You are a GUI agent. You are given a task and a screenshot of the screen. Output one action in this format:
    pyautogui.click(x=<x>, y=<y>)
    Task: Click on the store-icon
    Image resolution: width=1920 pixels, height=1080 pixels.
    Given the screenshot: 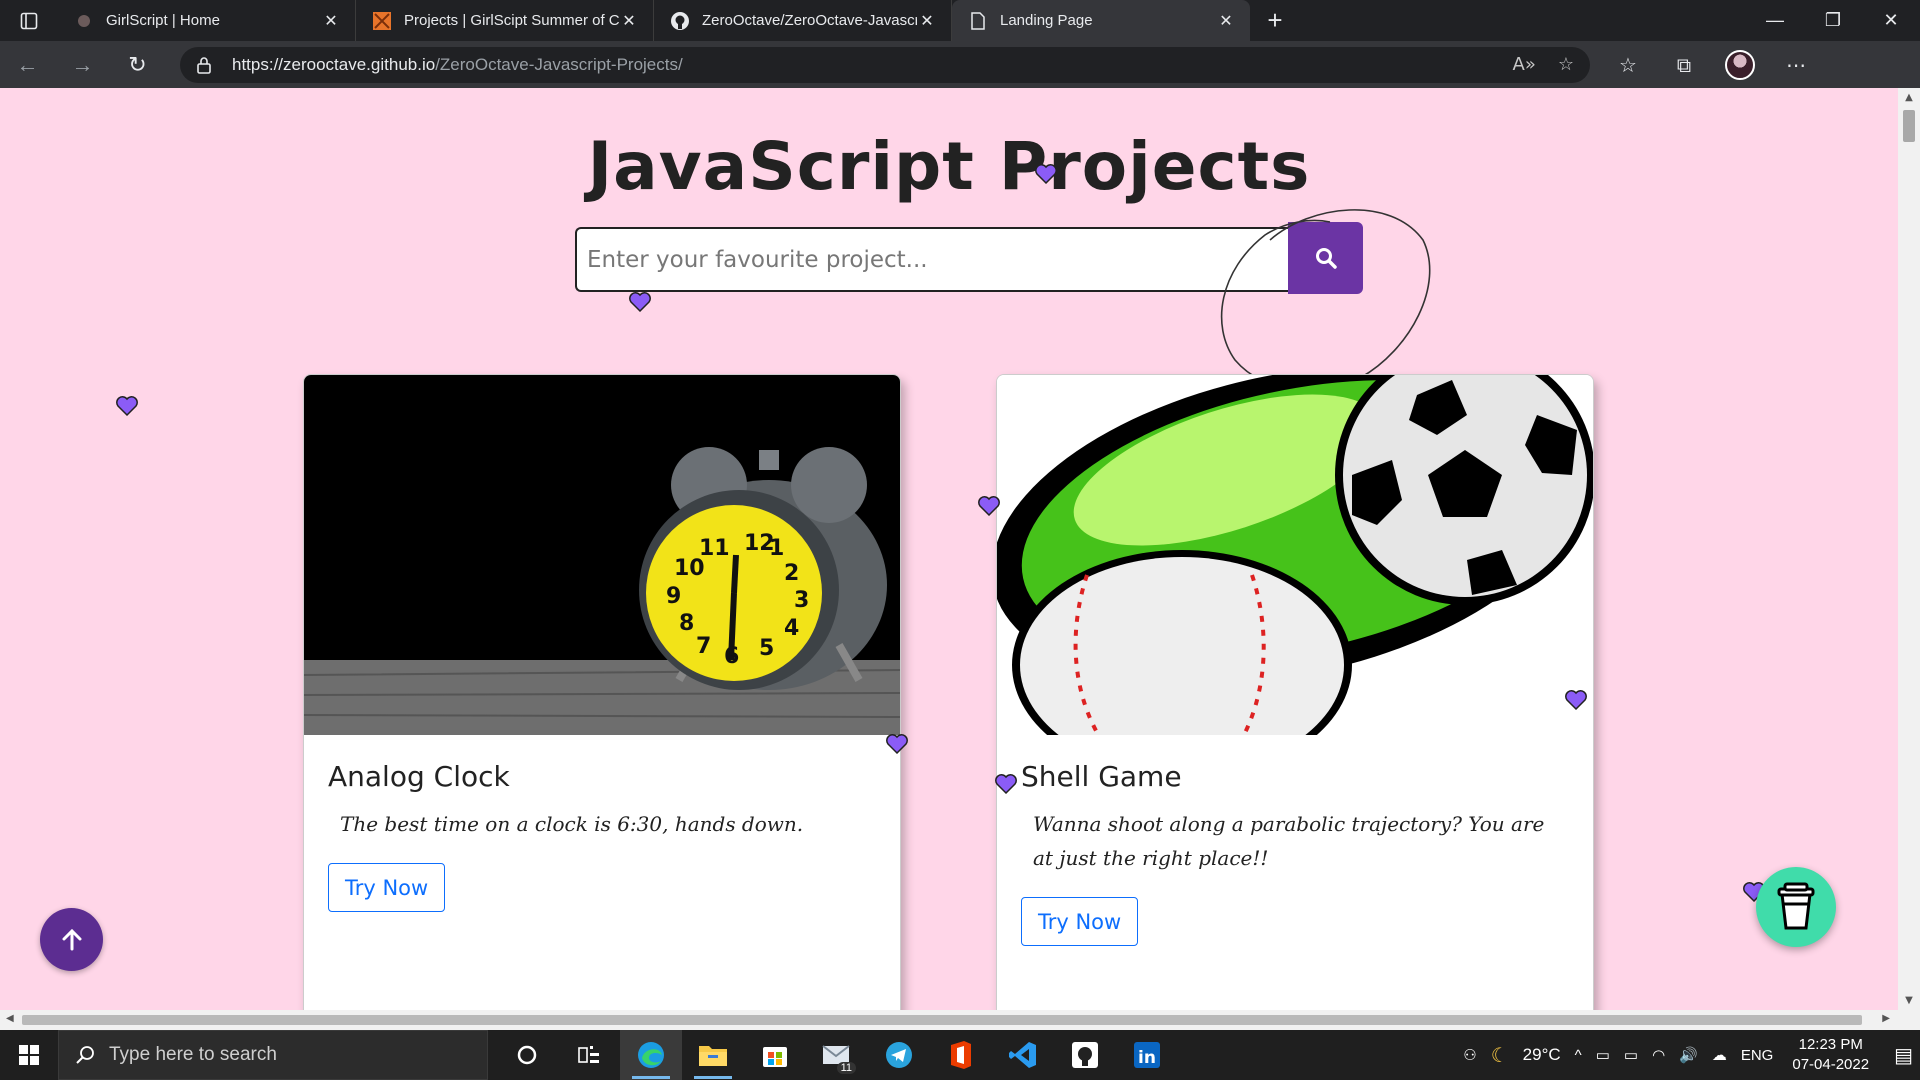 What is the action you would take?
    pyautogui.click(x=775, y=1057)
    